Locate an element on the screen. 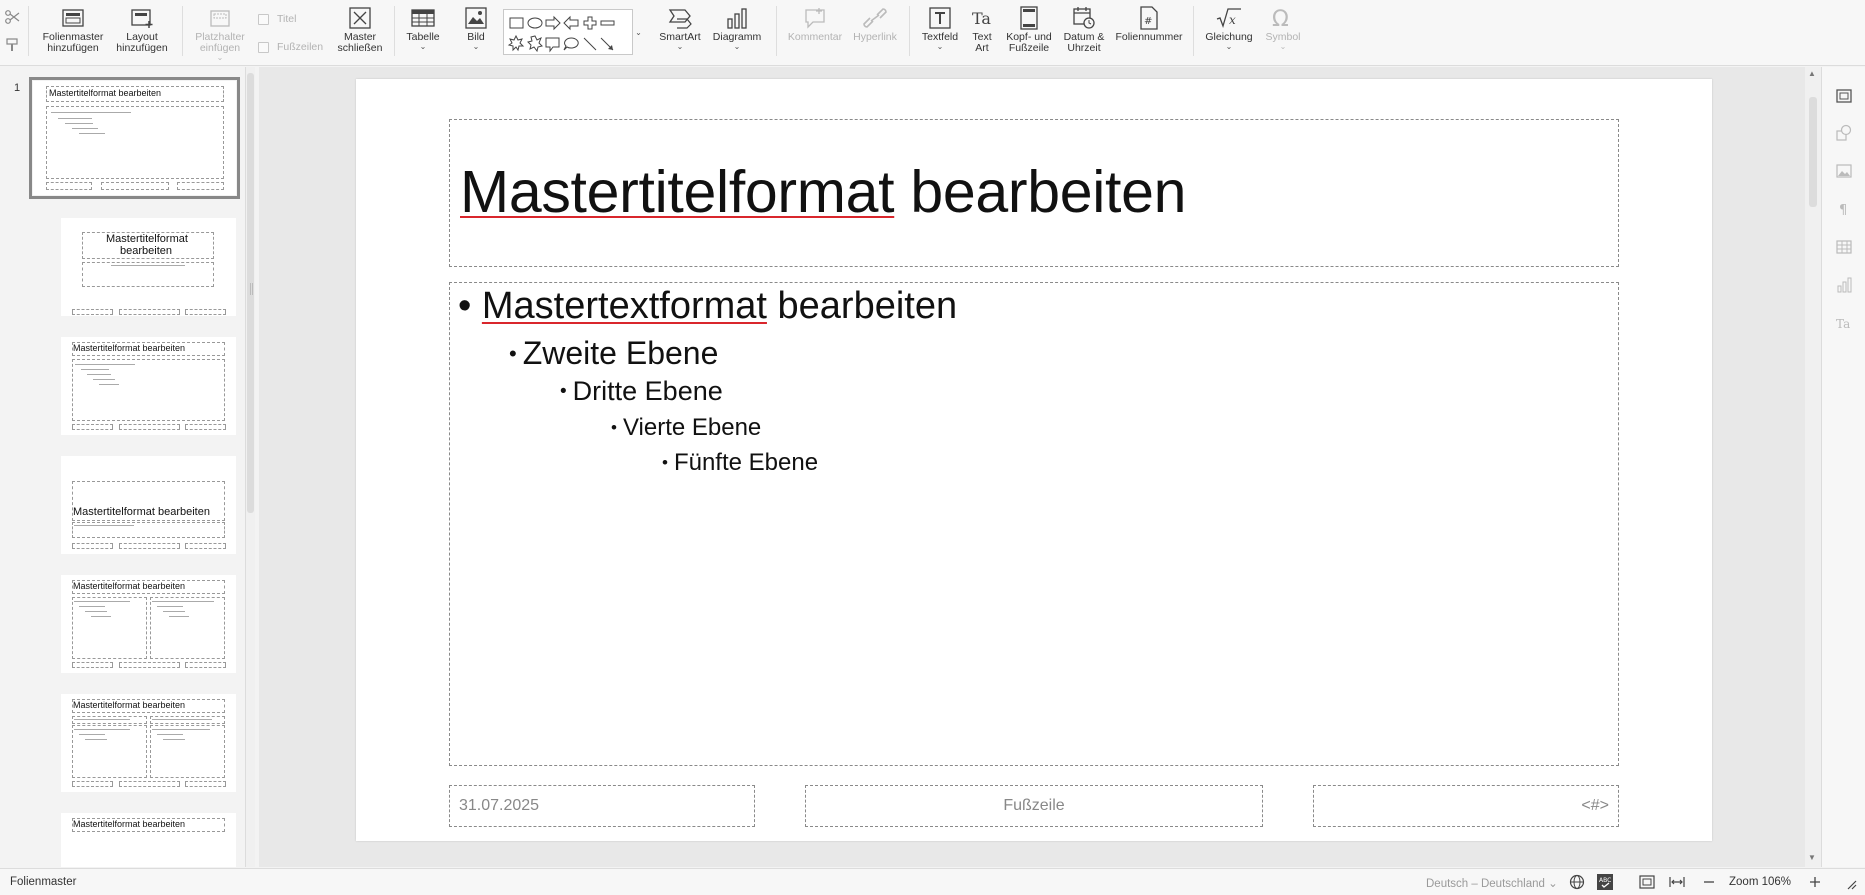 This screenshot has width=1865, height=895. label: Titel is located at coordinates (287, 19).